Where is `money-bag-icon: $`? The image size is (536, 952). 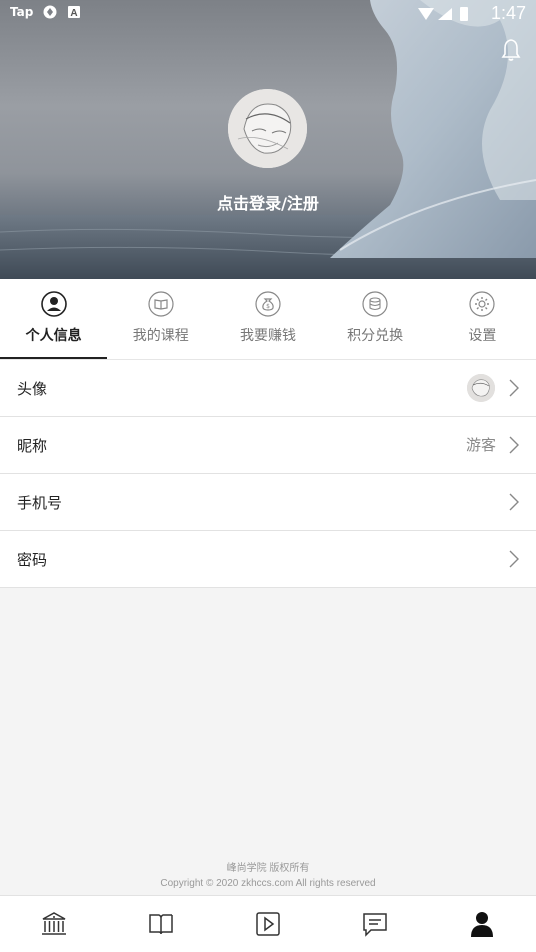
money-bag-icon: $ is located at coordinates (268, 304).